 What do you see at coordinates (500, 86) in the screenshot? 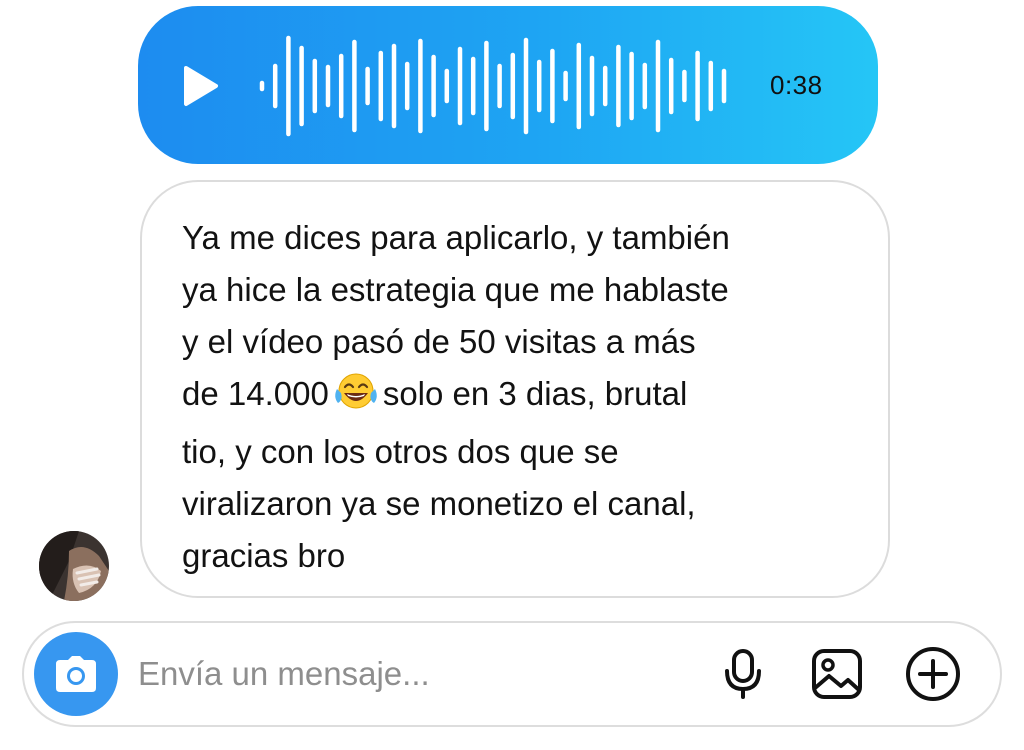
I see `voice-waveform` at bounding box center [500, 86].